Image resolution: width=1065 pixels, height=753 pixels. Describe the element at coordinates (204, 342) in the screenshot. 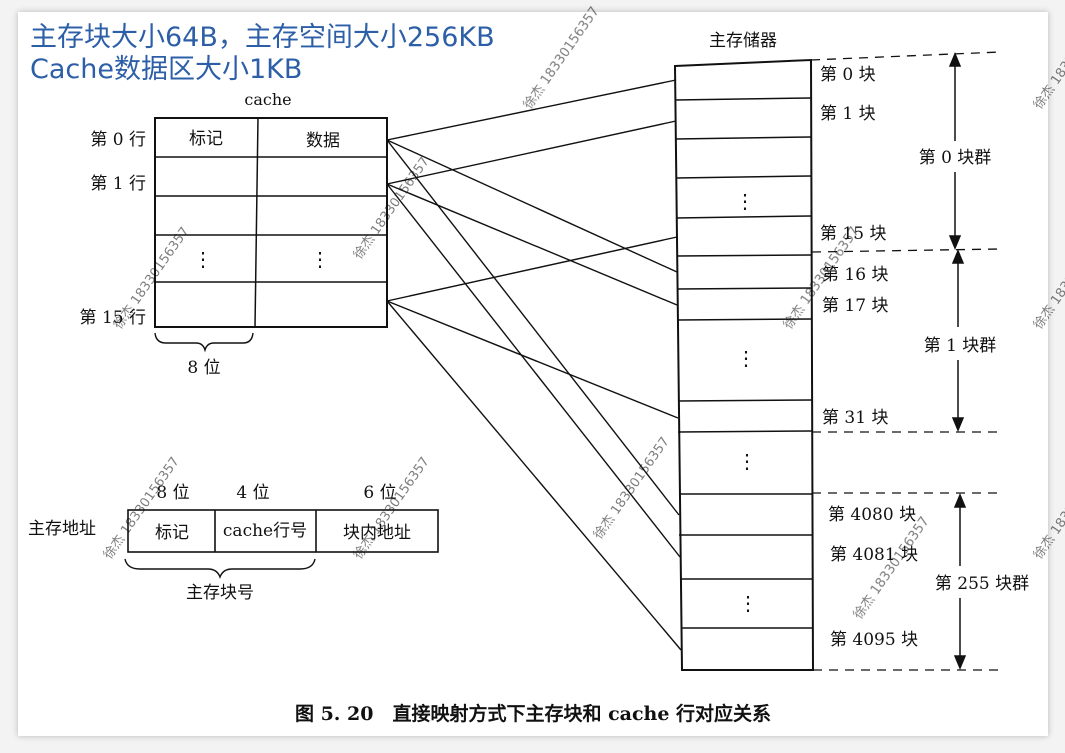

I see `tag-width-brace` at that location.